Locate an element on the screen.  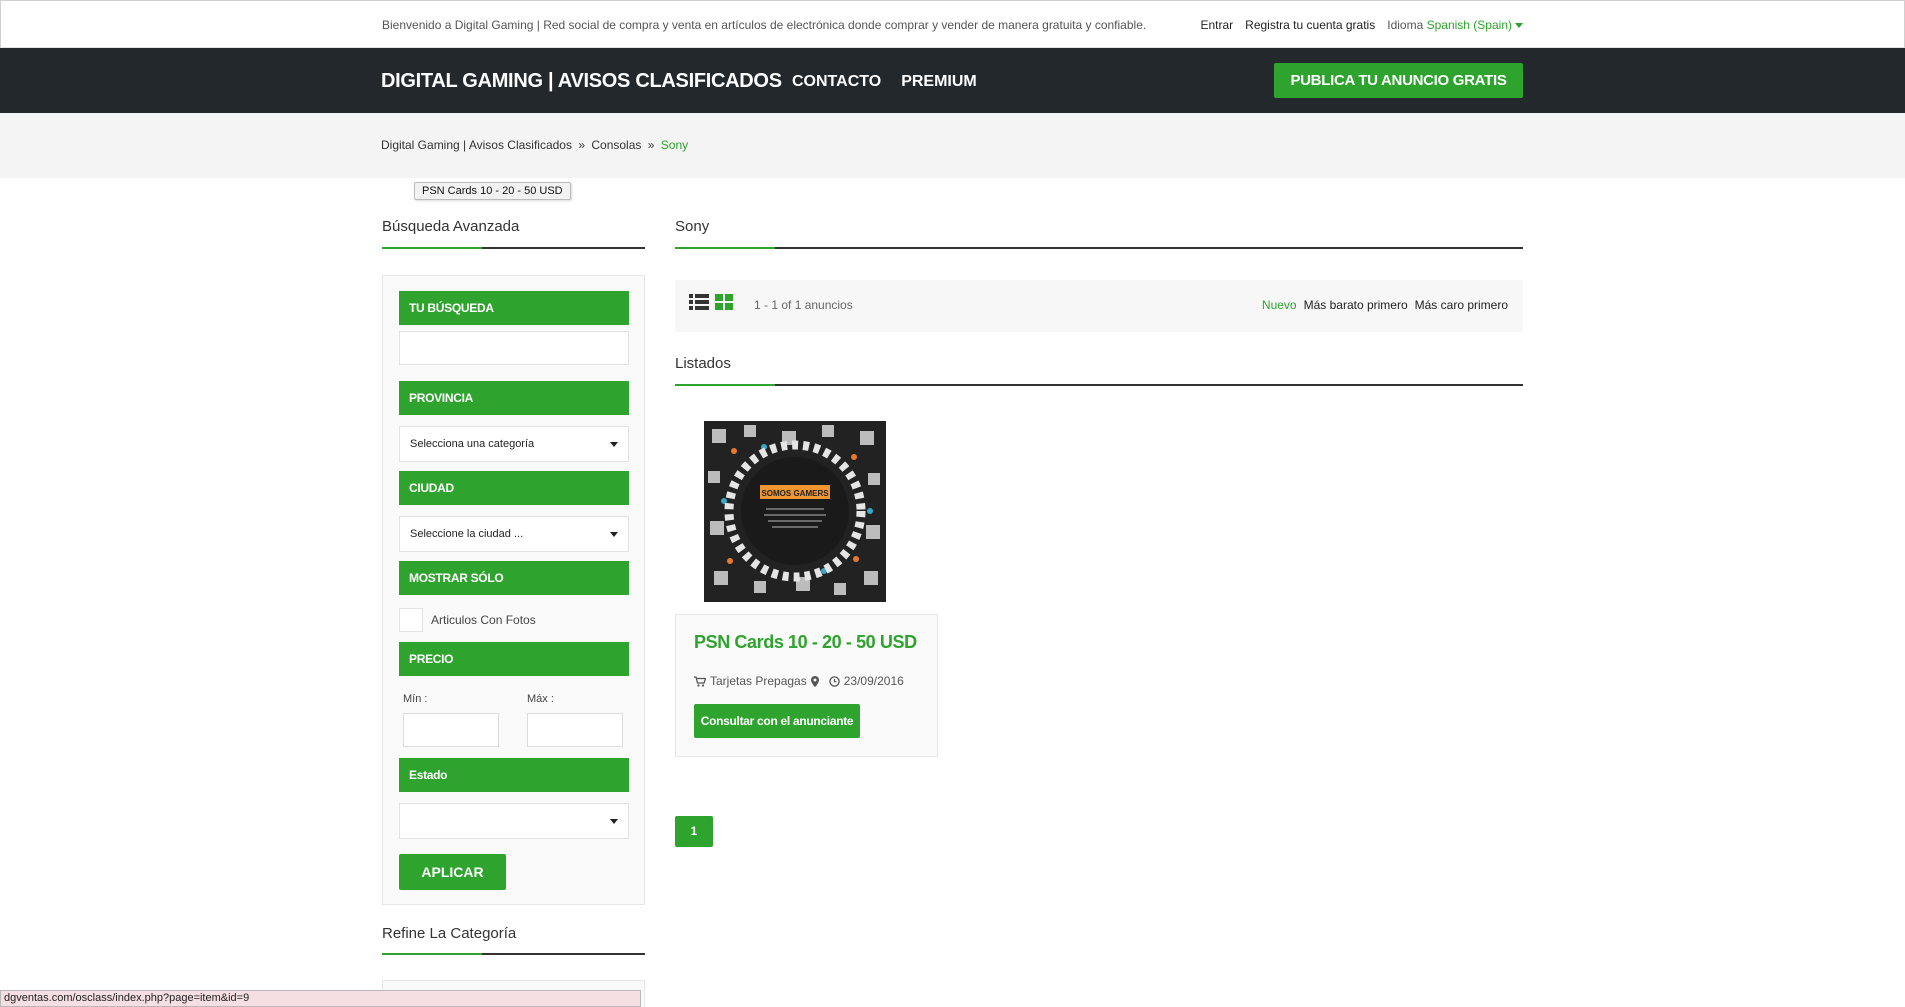
min-price-input is located at coordinates (451, 730).